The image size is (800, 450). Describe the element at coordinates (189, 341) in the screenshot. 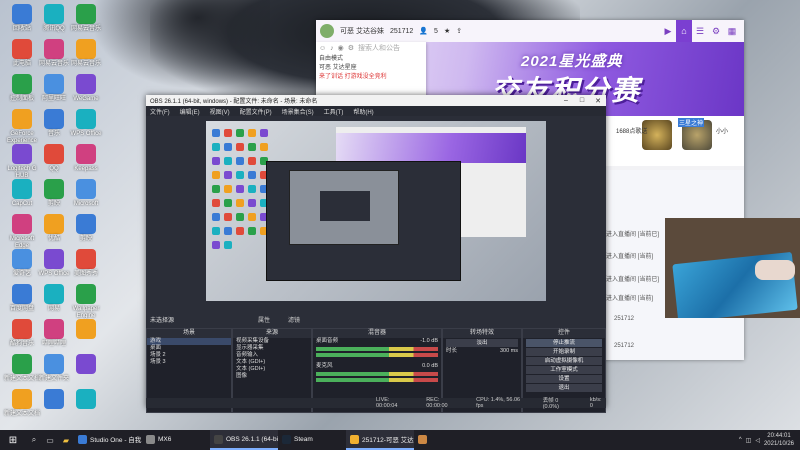

I see `scenes-item: 游戏` at that location.